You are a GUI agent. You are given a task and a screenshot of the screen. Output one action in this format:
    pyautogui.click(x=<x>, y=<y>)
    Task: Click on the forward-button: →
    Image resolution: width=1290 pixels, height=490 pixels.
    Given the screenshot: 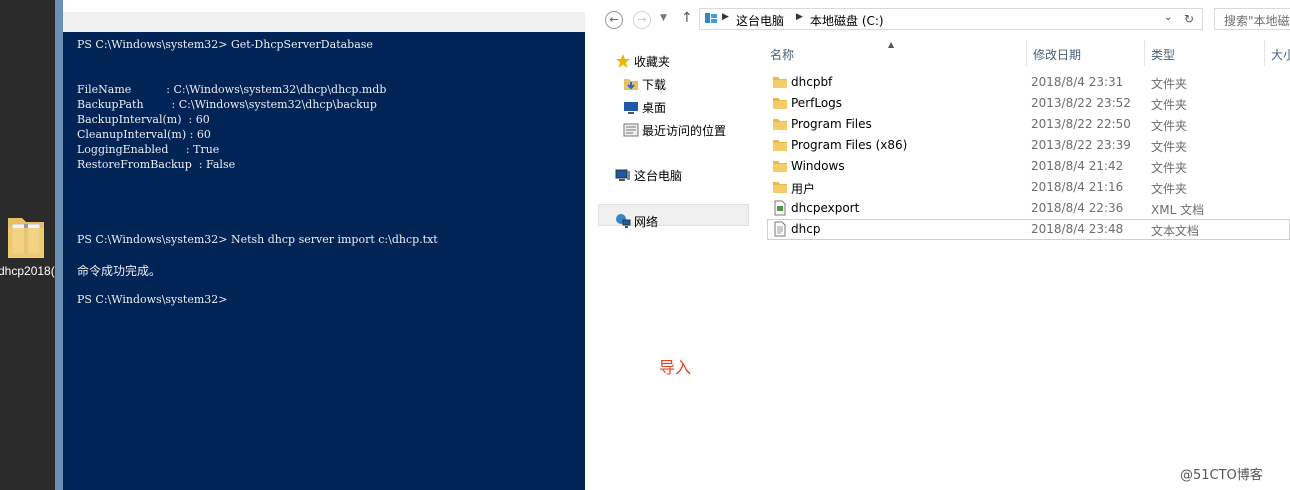 What is the action you would take?
    pyautogui.click(x=642, y=20)
    